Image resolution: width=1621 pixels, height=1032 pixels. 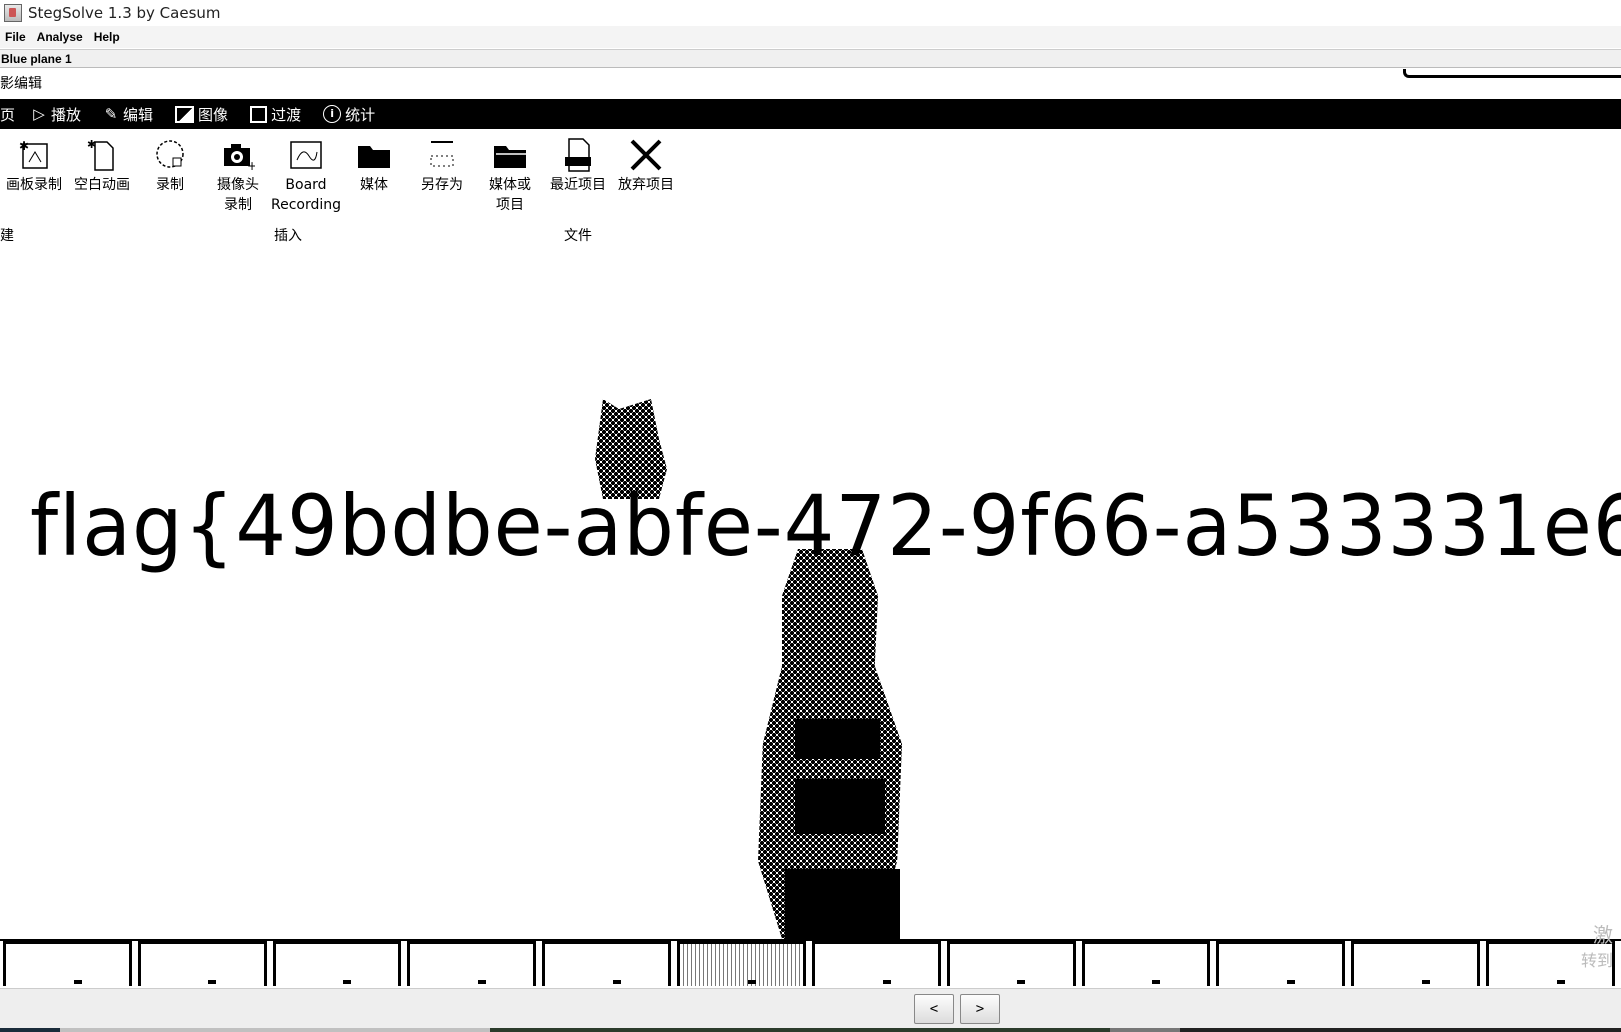 What do you see at coordinates (102, 155) in the screenshot?
I see `blank-page-icon: ✱` at bounding box center [102, 155].